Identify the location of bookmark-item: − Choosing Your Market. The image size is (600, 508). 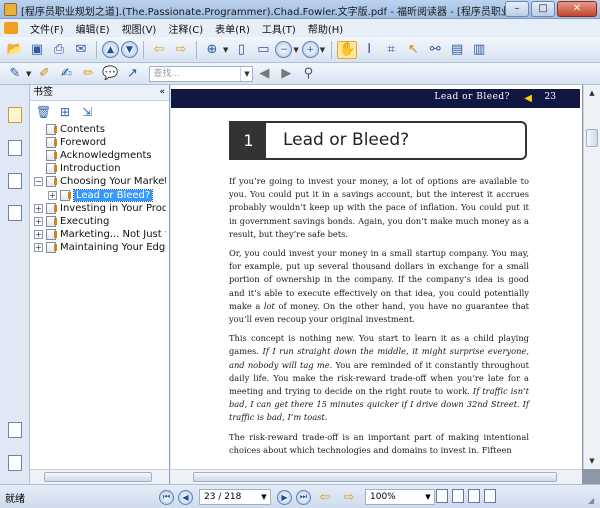
(100, 181).